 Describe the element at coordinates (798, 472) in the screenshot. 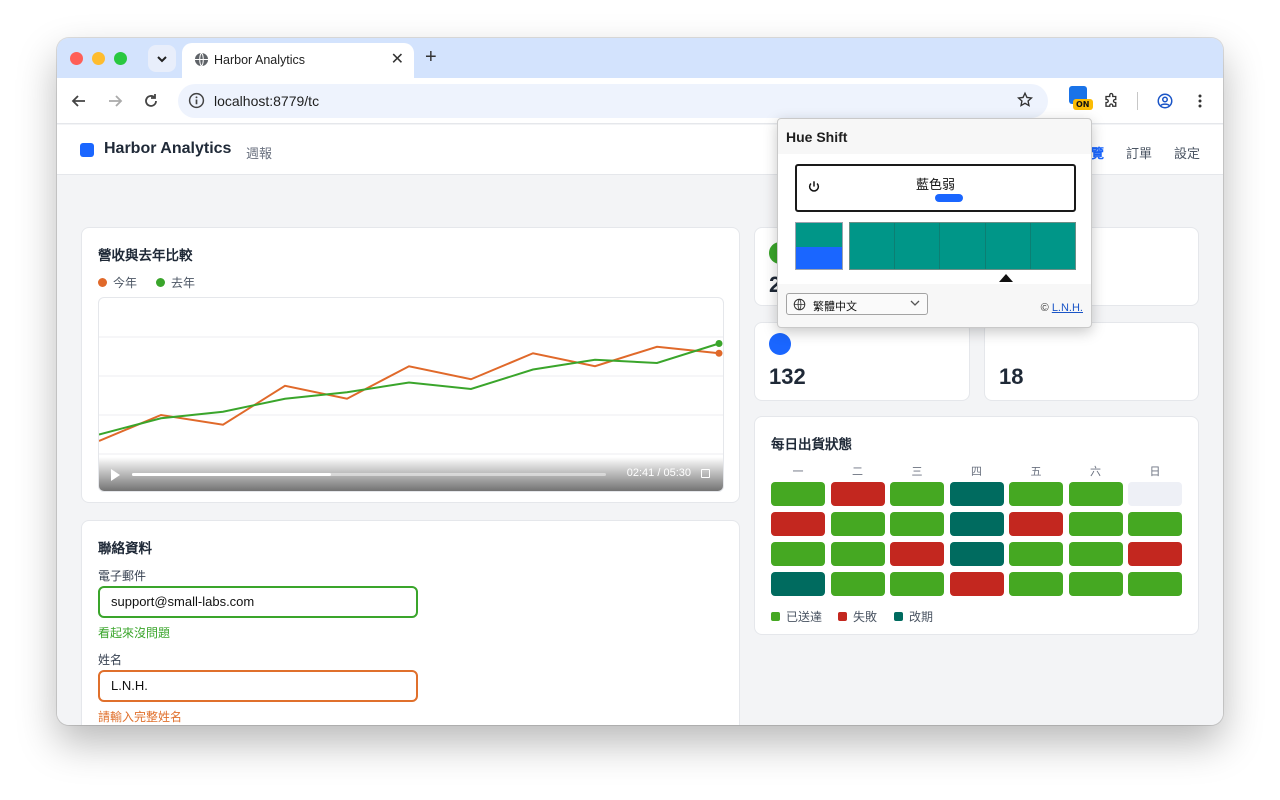

I see `day-header: 一` at that location.